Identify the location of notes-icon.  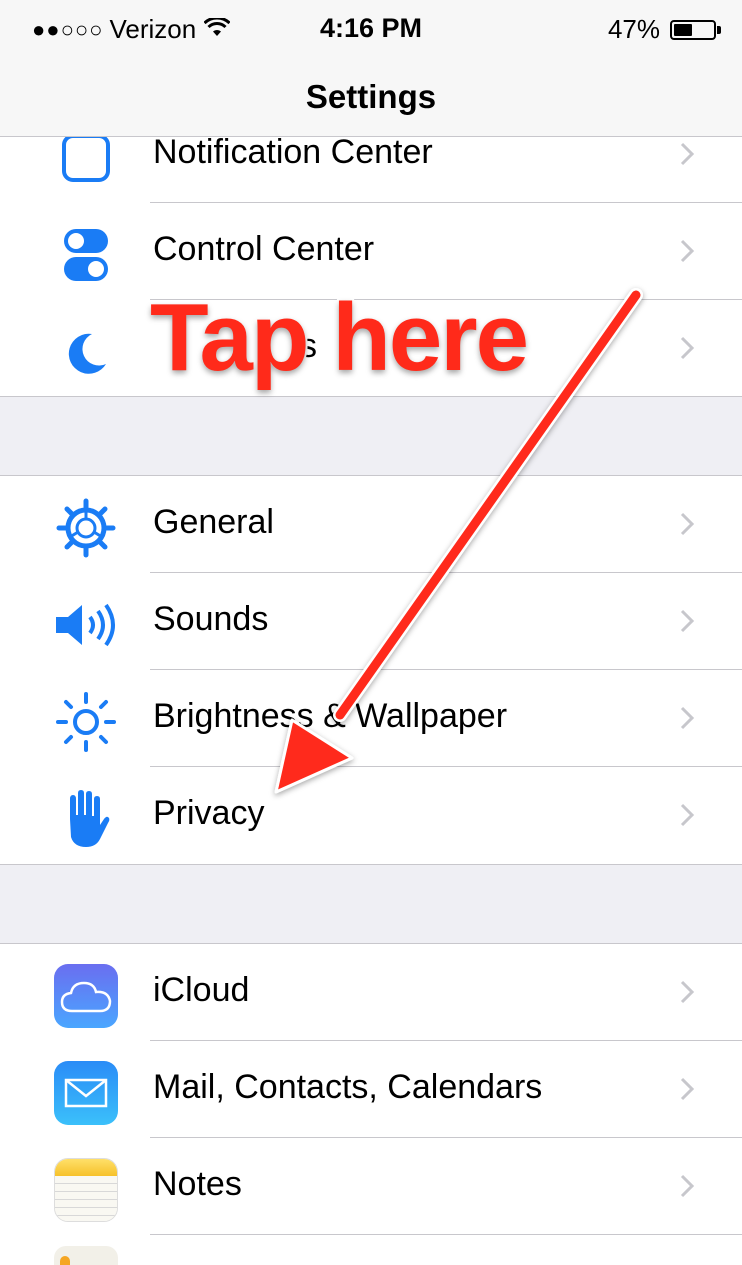
(86, 1190).